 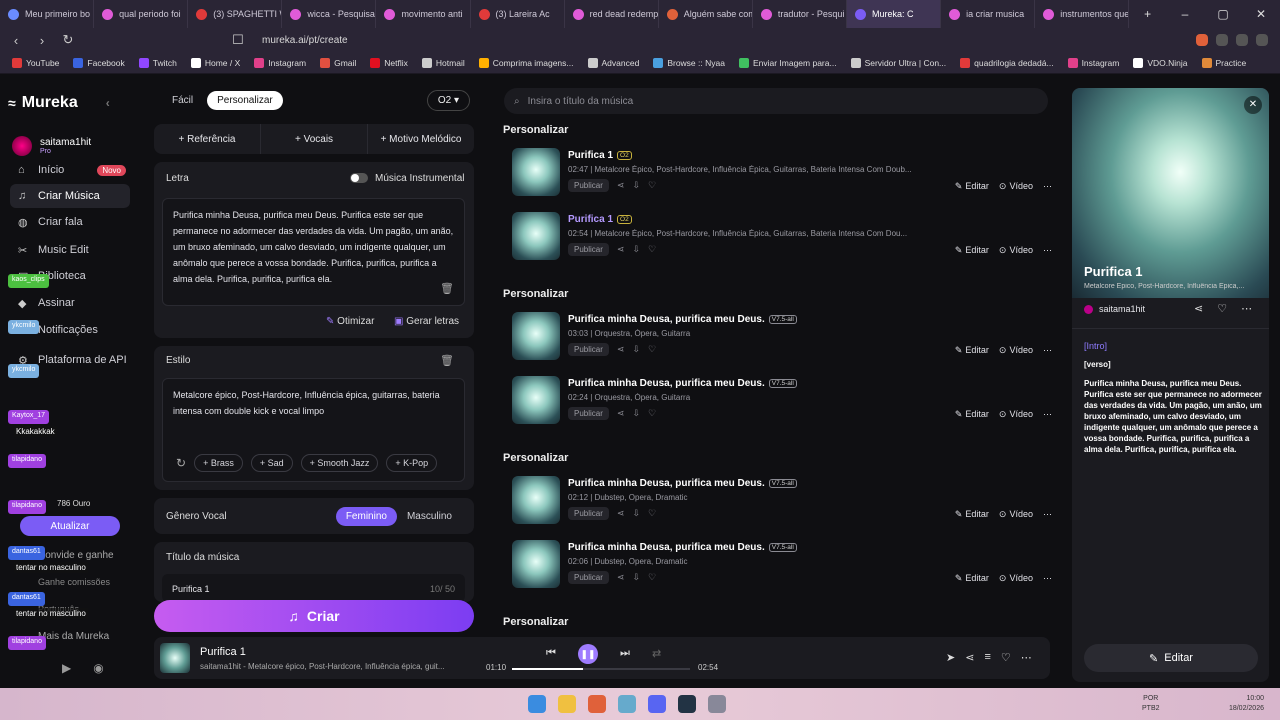 What do you see at coordinates (969, 657) in the screenshot?
I see `player-share-icon: ⋖` at bounding box center [969, 657].